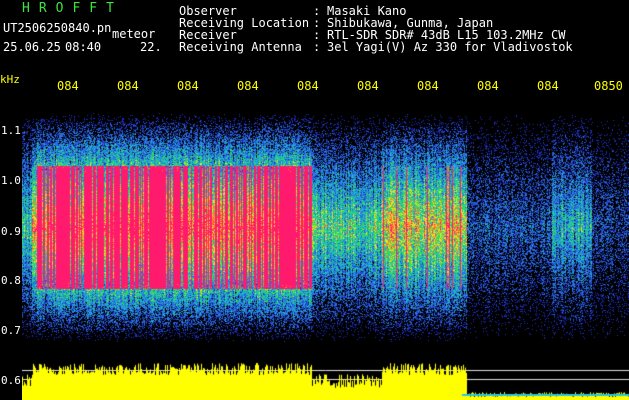  I want to click on freq-tick: 1.1, so click(11, 130).